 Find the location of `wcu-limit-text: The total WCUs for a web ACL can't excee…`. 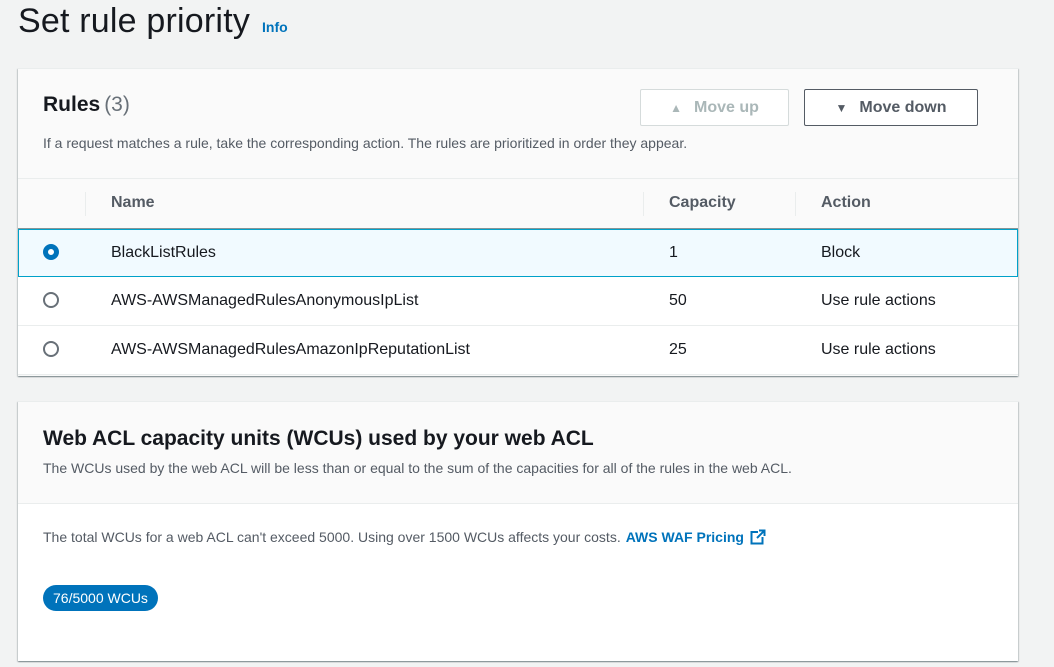

wcu-limit-text: The total WCUs for a web ACL can't excee… is located at coordinates (404, 537).